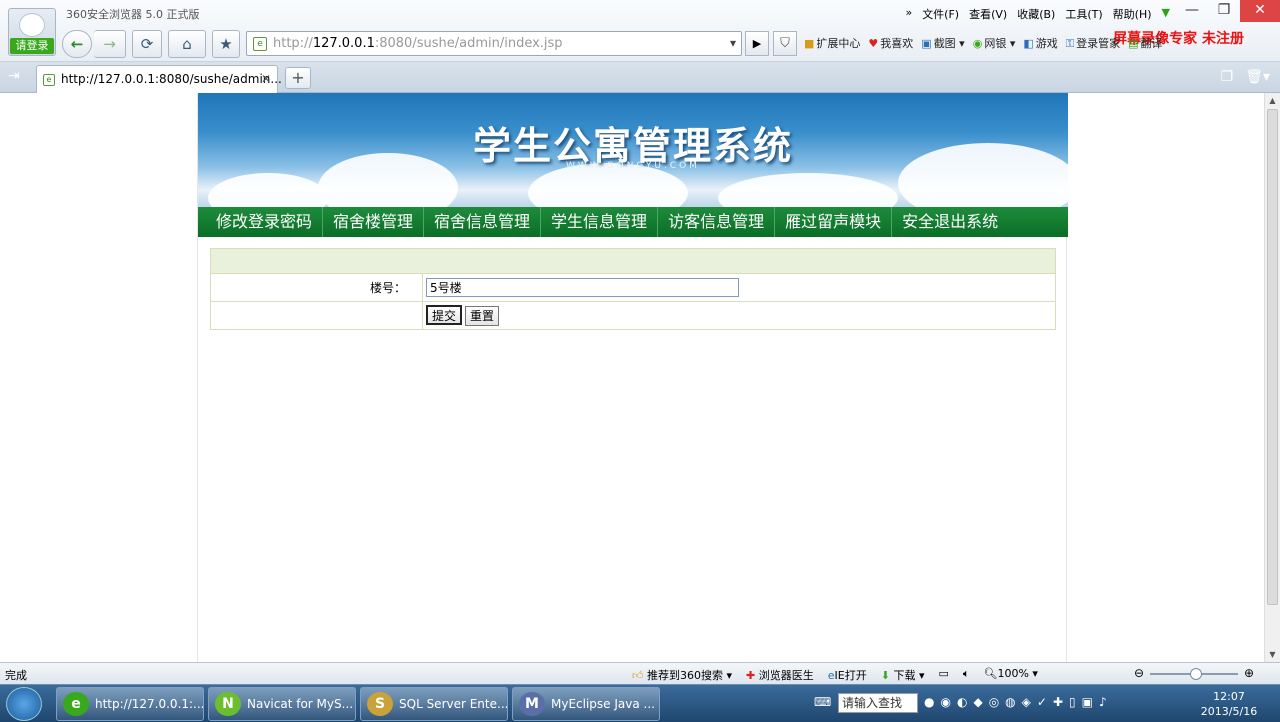  I want to click on back-arrow-icon: ←, so click(77, 44).